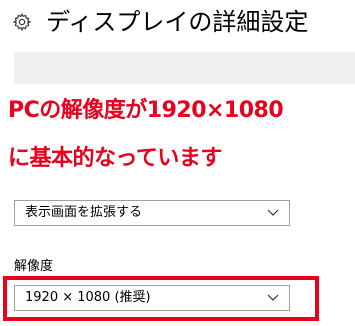  I want to click on page-title: ディスプレイの詳細設定, so click(177, 22).